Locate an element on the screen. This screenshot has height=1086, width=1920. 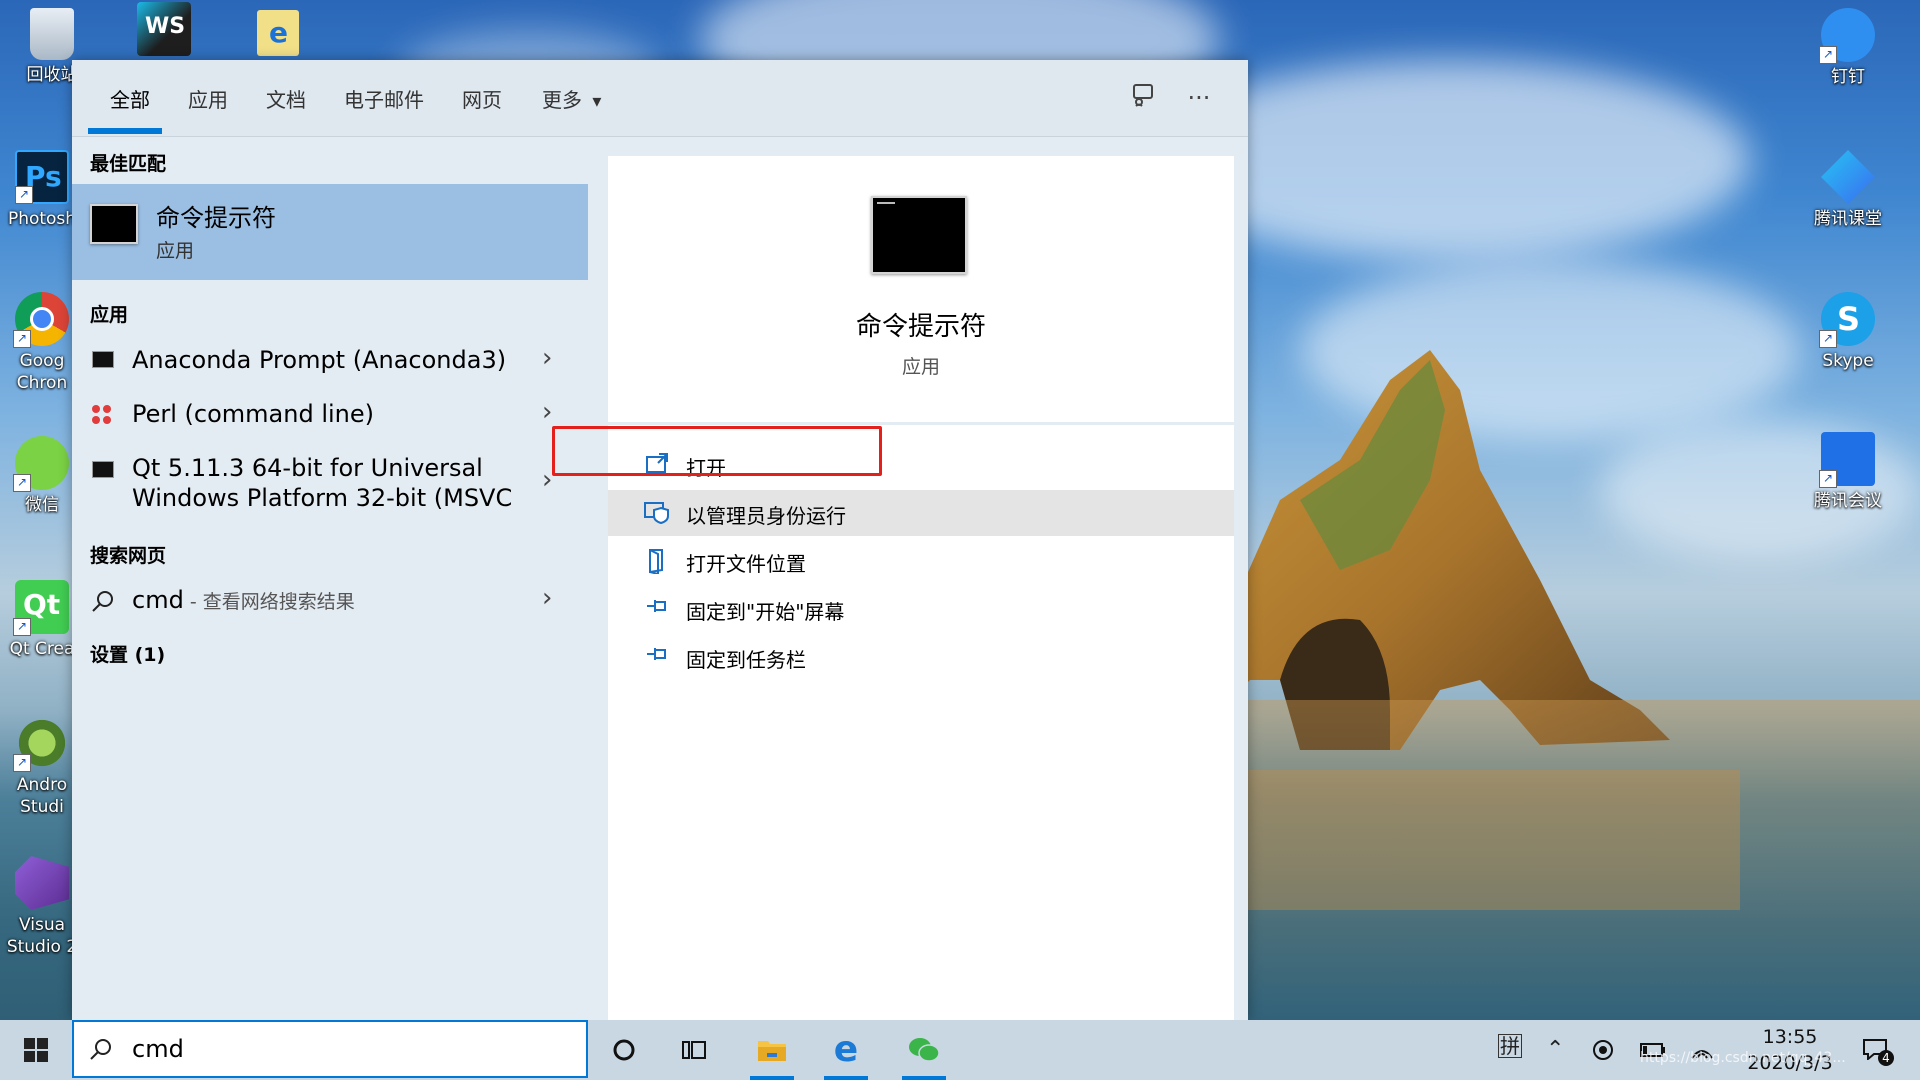
app-item-perl: Perl (command line) › is located at coordinates (330, 416).